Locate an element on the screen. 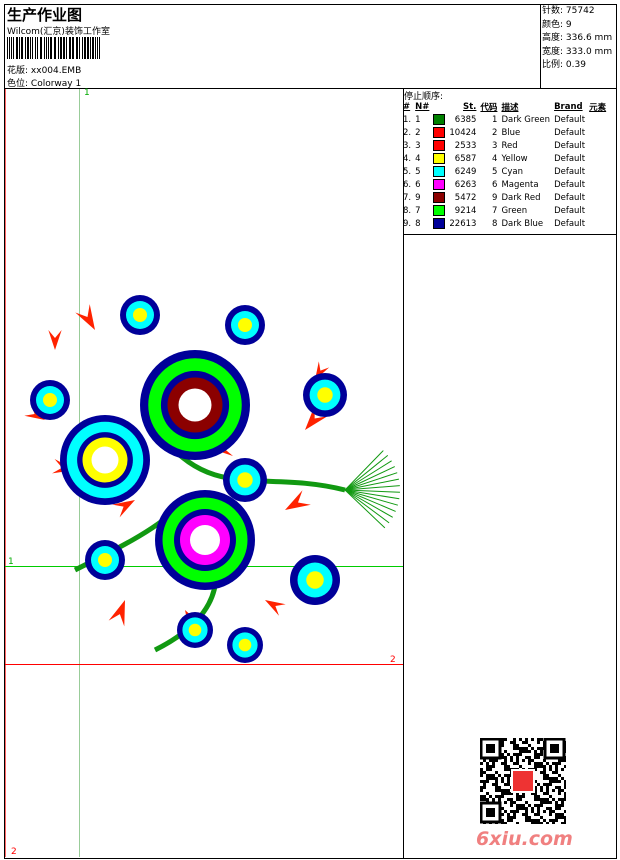 The image size is (620, 860). row-code: 2 is located at coordinates (495, 132).